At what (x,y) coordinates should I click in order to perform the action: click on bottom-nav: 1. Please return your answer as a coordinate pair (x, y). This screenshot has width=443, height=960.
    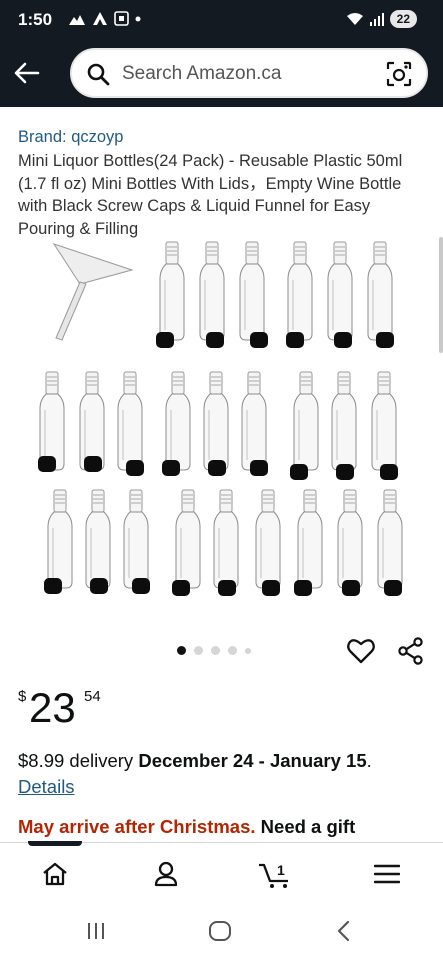
    Looking at the image, I should click on (221, 871).